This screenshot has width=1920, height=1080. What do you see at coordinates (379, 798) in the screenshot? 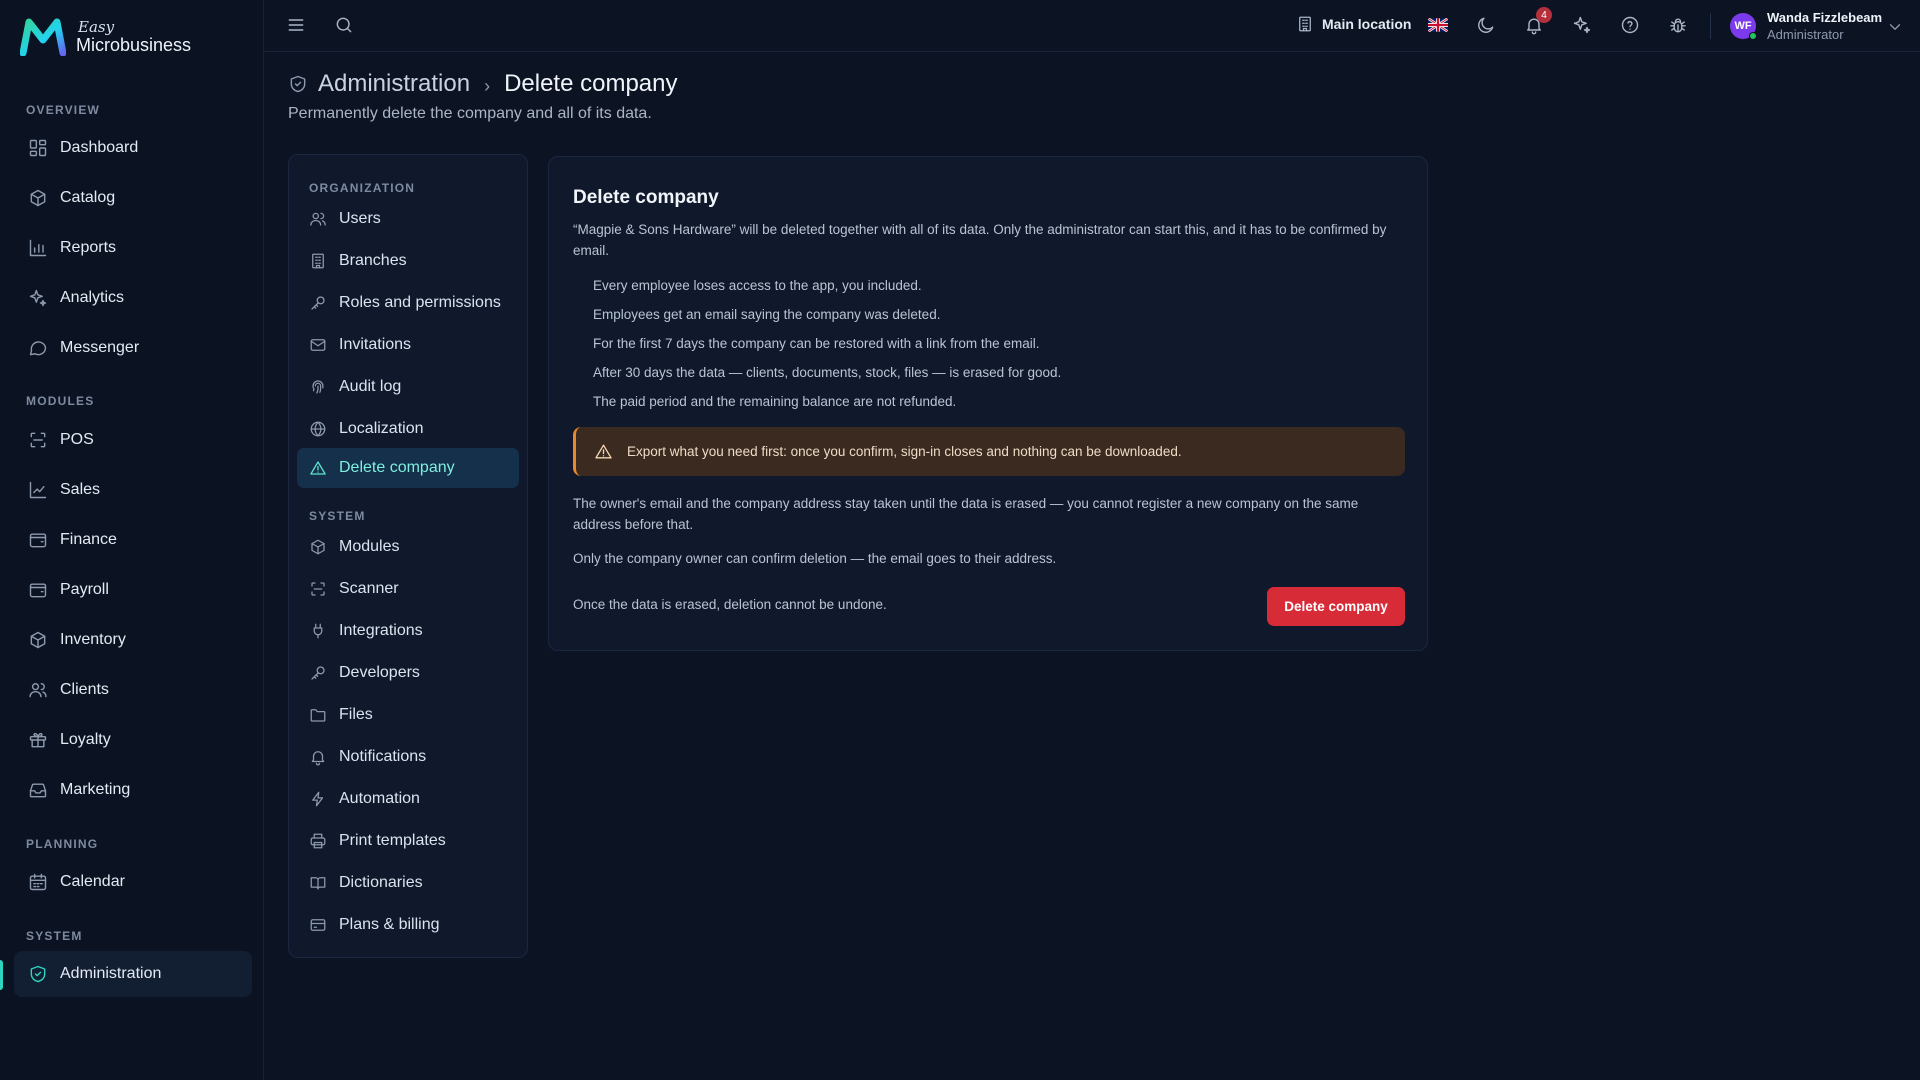
I see `settings-item-label: Automation` at bounding box center [379, 798].